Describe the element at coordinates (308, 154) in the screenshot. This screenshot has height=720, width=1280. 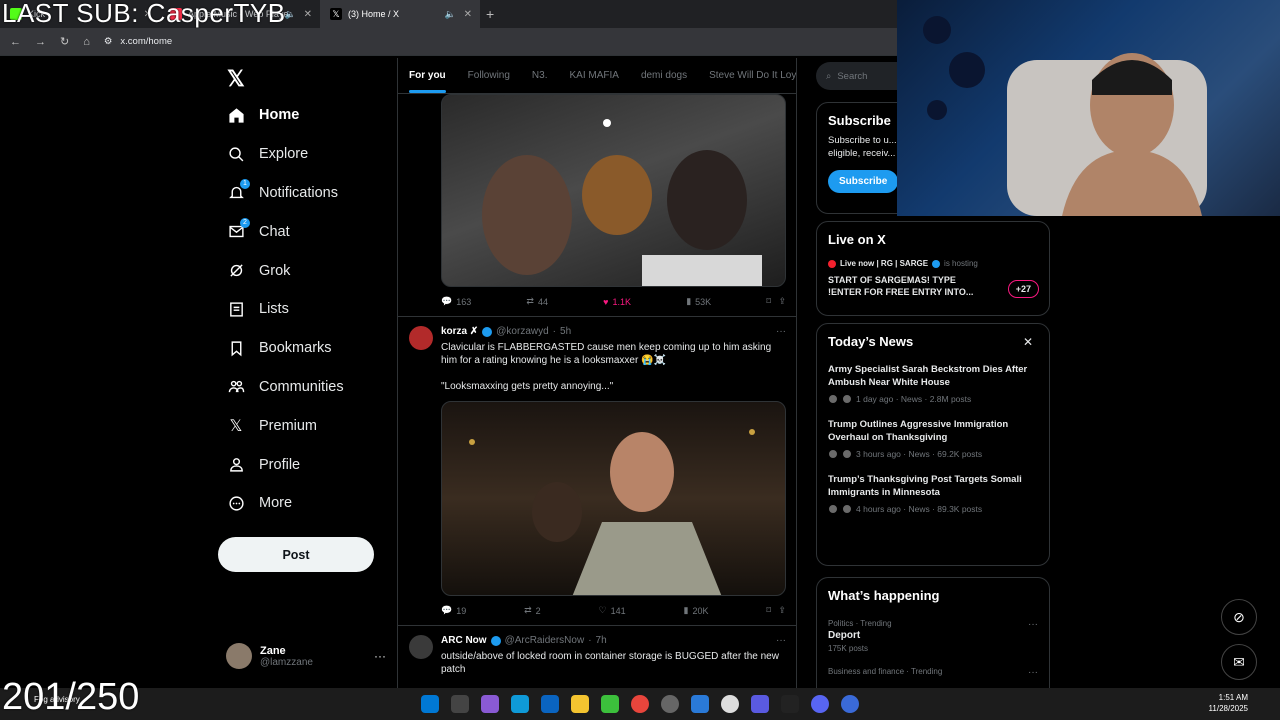
I see `sidebar-item-explore: Explore` at that location.